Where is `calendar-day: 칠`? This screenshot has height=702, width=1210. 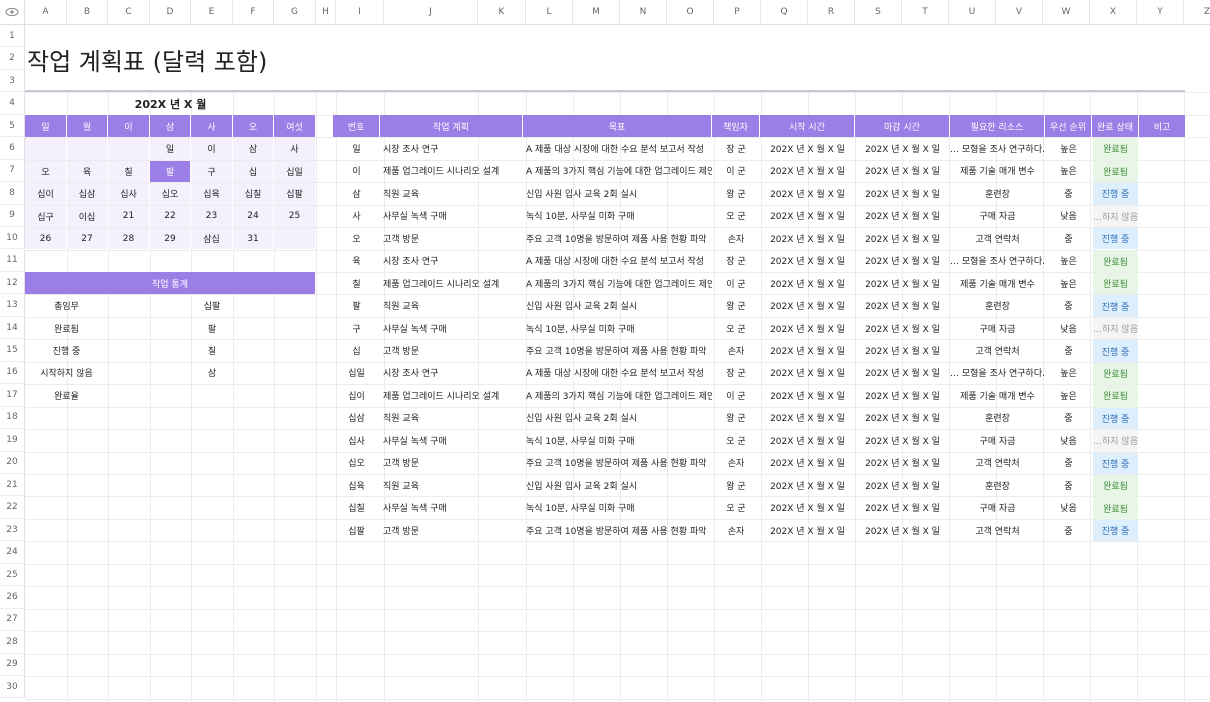 calendar-day: 칠 is located at coordinates (128, 171).